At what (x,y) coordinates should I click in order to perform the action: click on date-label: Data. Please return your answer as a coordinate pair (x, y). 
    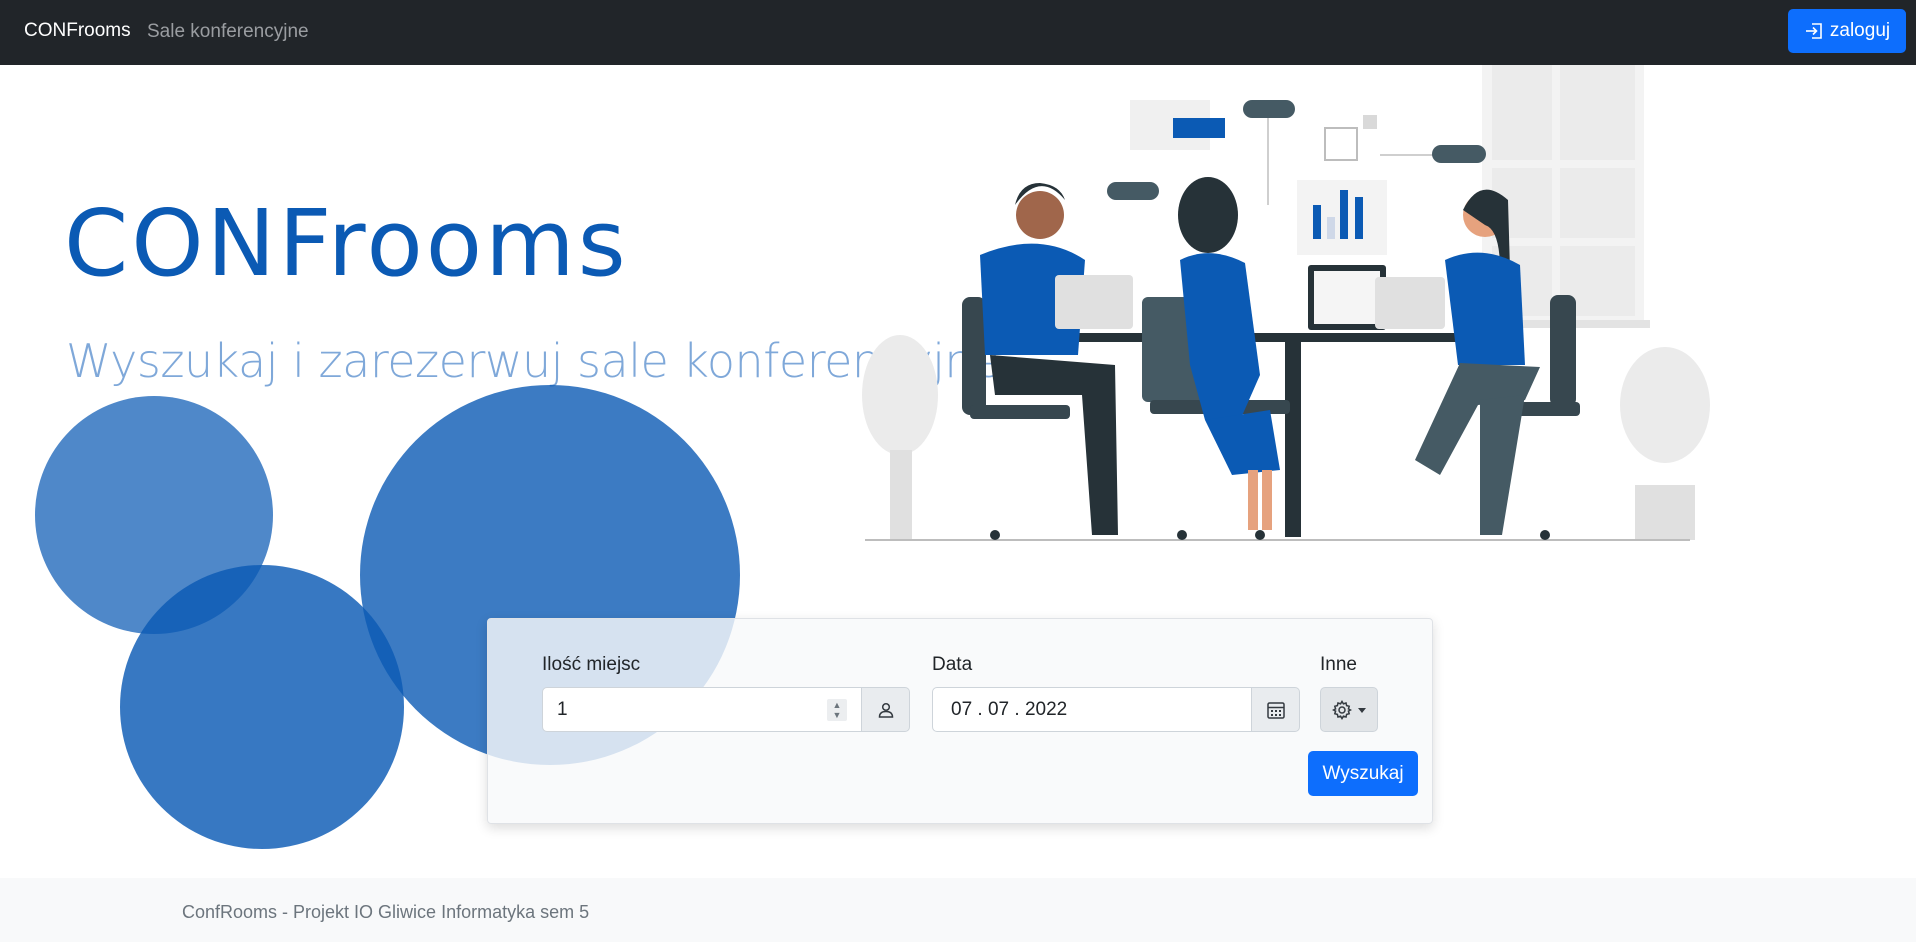
    Looking at the image, I should click on (952, 664).